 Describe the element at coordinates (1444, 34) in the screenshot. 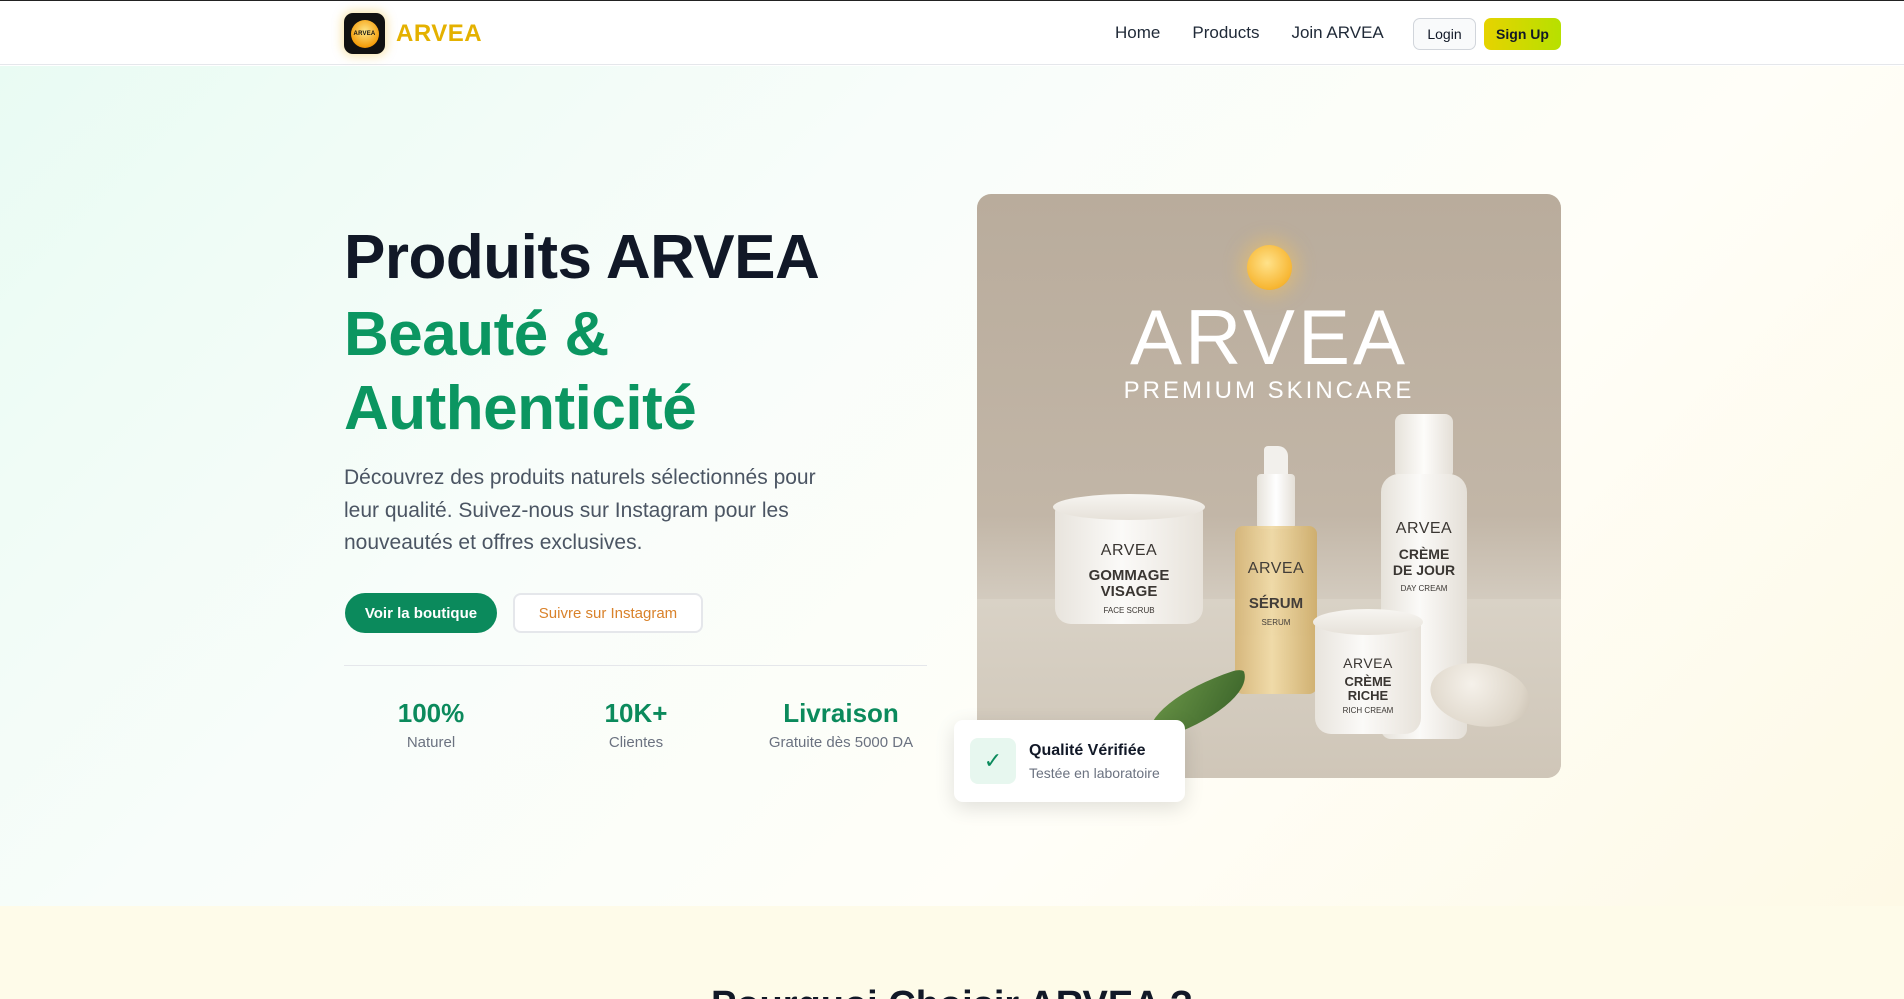

I see `login-button: Login` at that location.